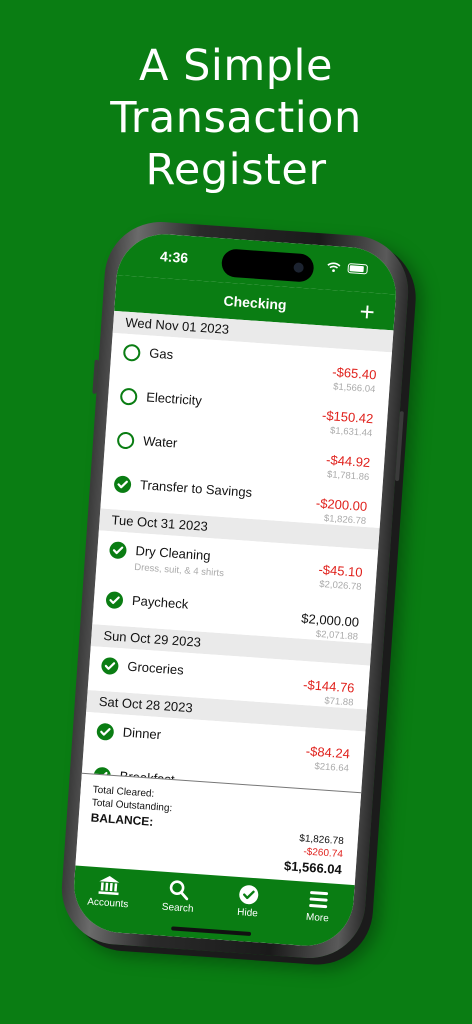  Describe the element at coordinates (248, 894) in the screenshot. I see `check-circle-icon` at that location.